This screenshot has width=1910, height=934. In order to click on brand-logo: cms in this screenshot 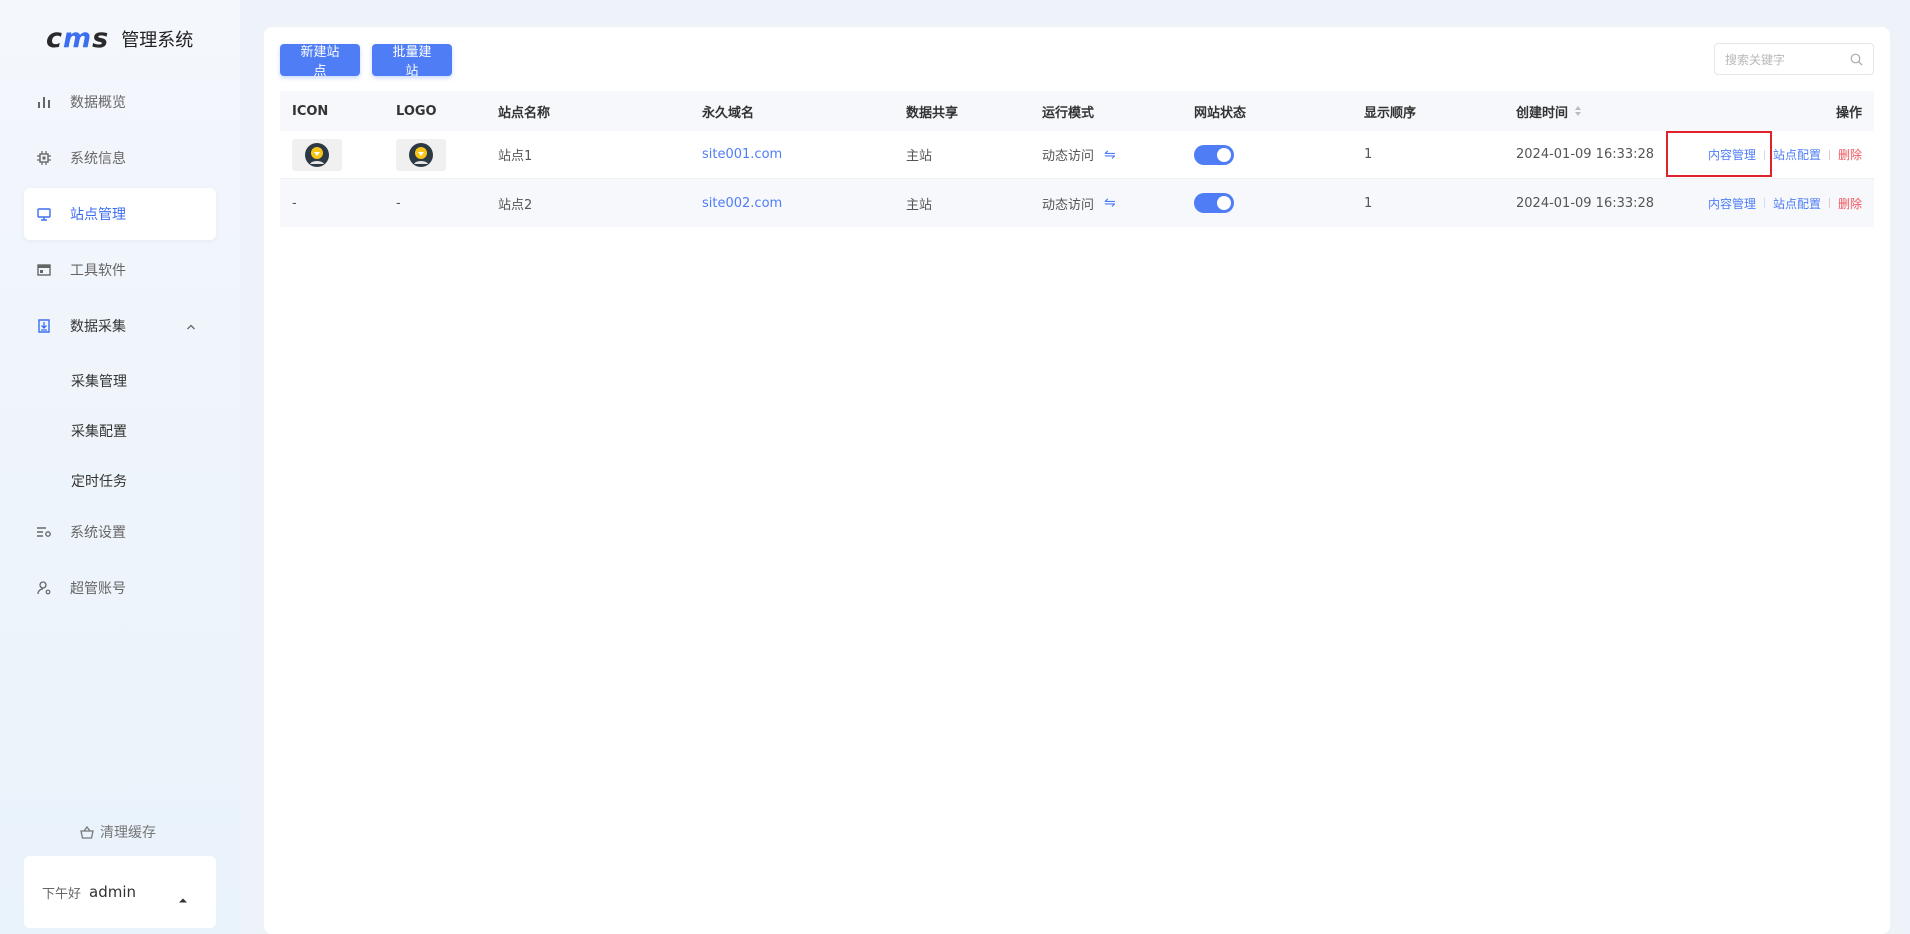, I will do `click(78, 38)`.